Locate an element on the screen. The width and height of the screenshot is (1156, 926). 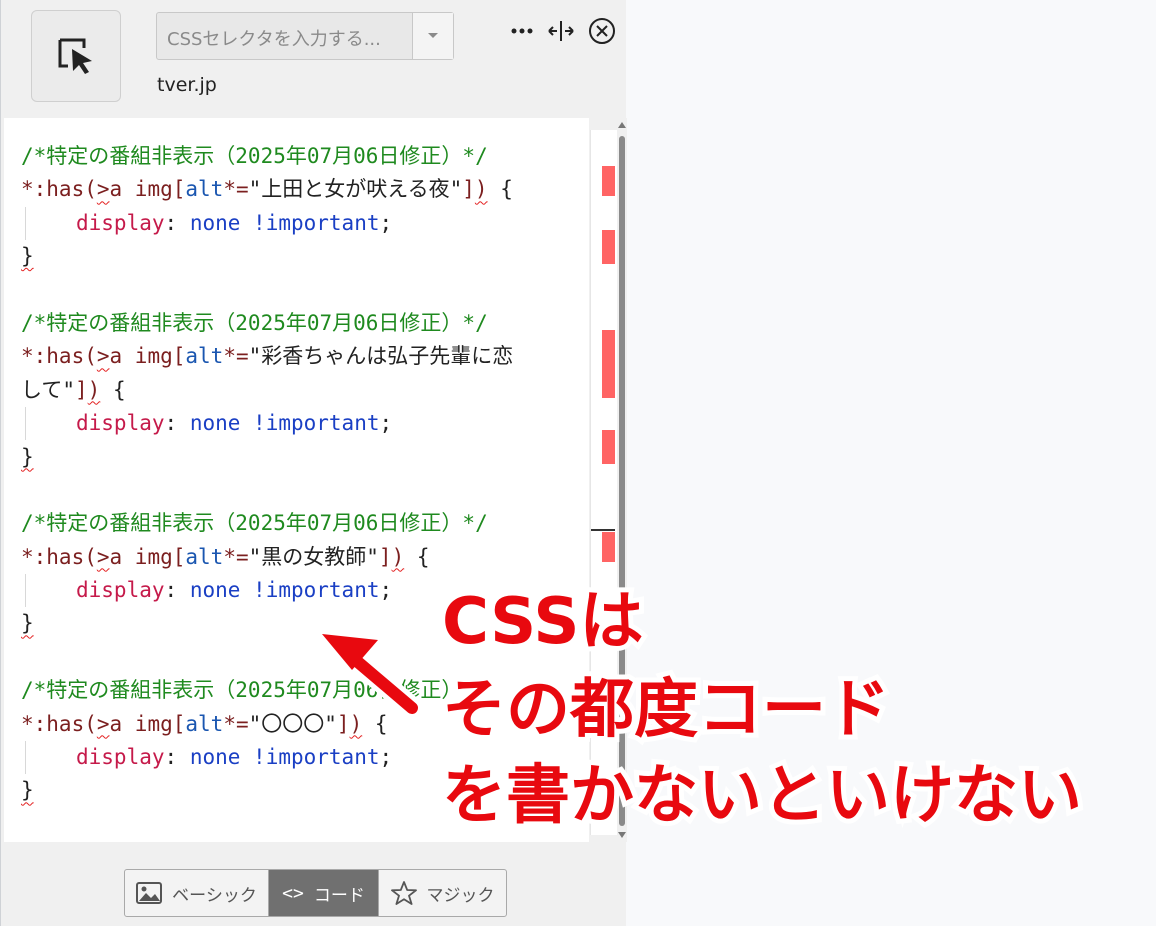
annotation-line-3: を書かないといけない is located at coordinates (762, 796).